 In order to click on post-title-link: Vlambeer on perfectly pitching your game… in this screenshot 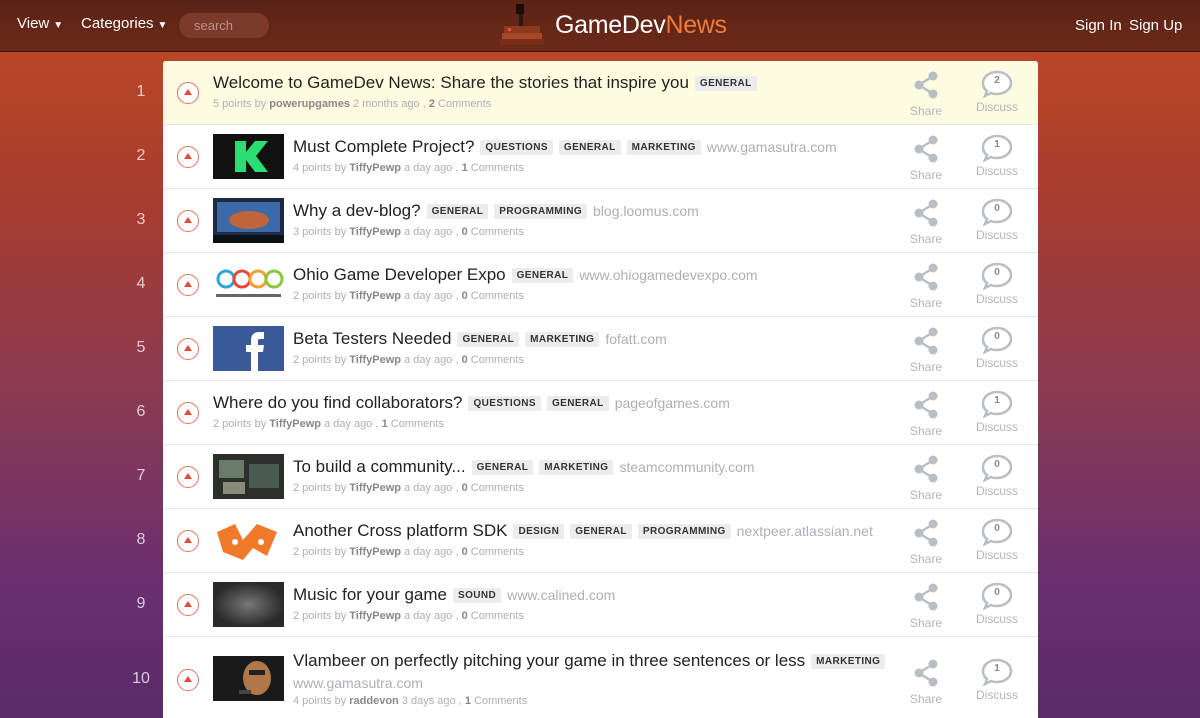, I will do `click(549, 661)`.